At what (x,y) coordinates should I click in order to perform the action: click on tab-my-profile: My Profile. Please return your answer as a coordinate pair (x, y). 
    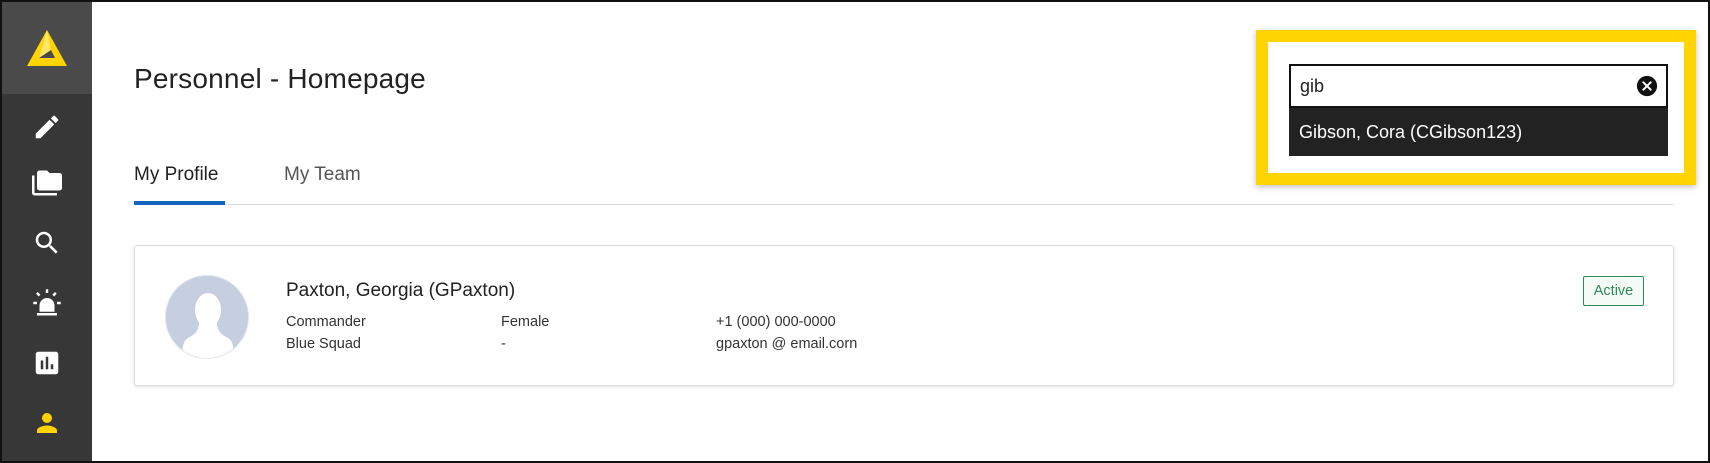
    Looking at the image, I should click on (176, 178).